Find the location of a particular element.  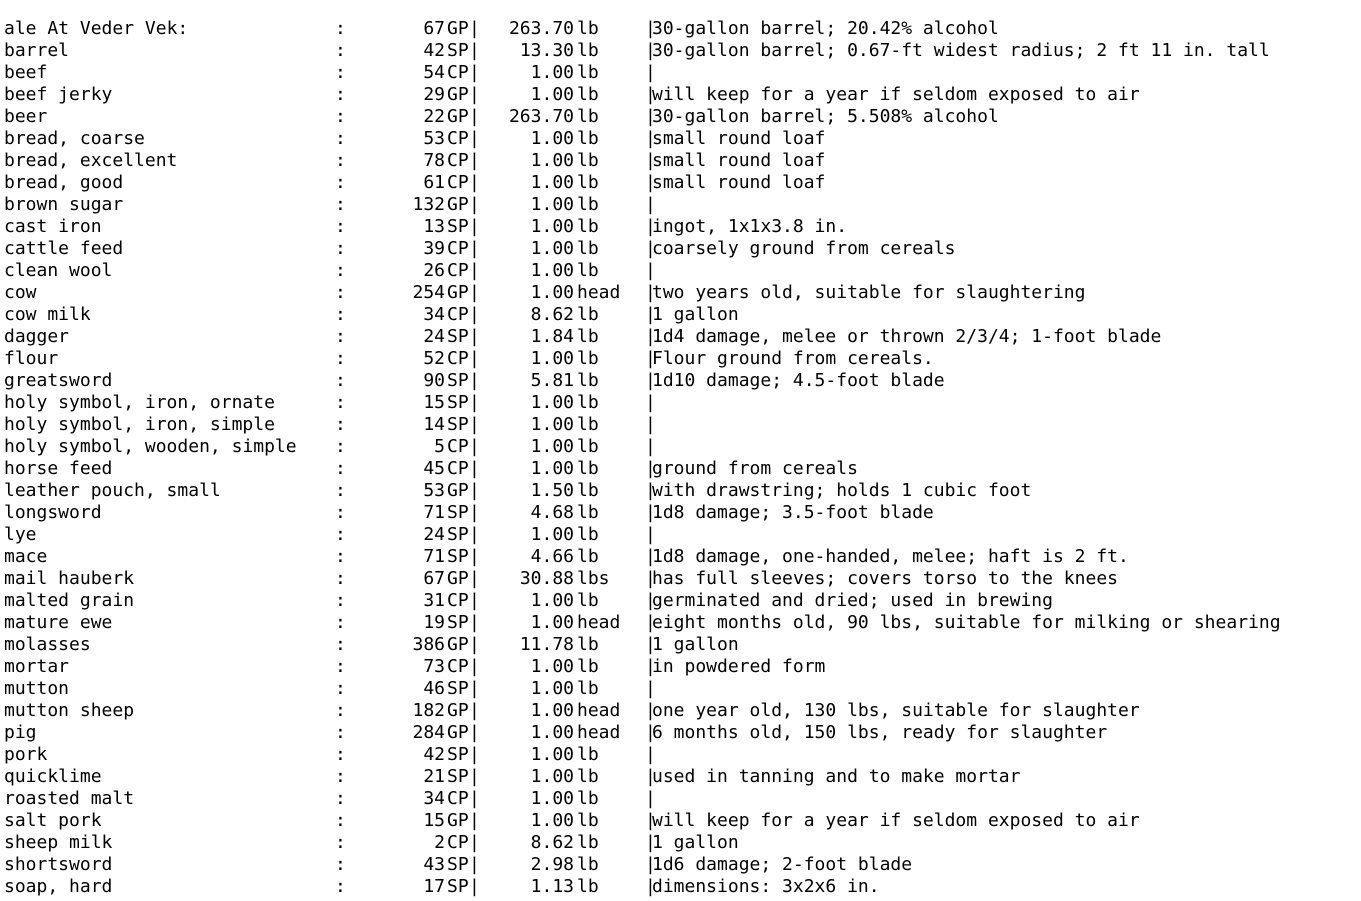

list-item: molasses:386 GP | 11.78 lb | 1 gallon is located at coordinates (682, 645).